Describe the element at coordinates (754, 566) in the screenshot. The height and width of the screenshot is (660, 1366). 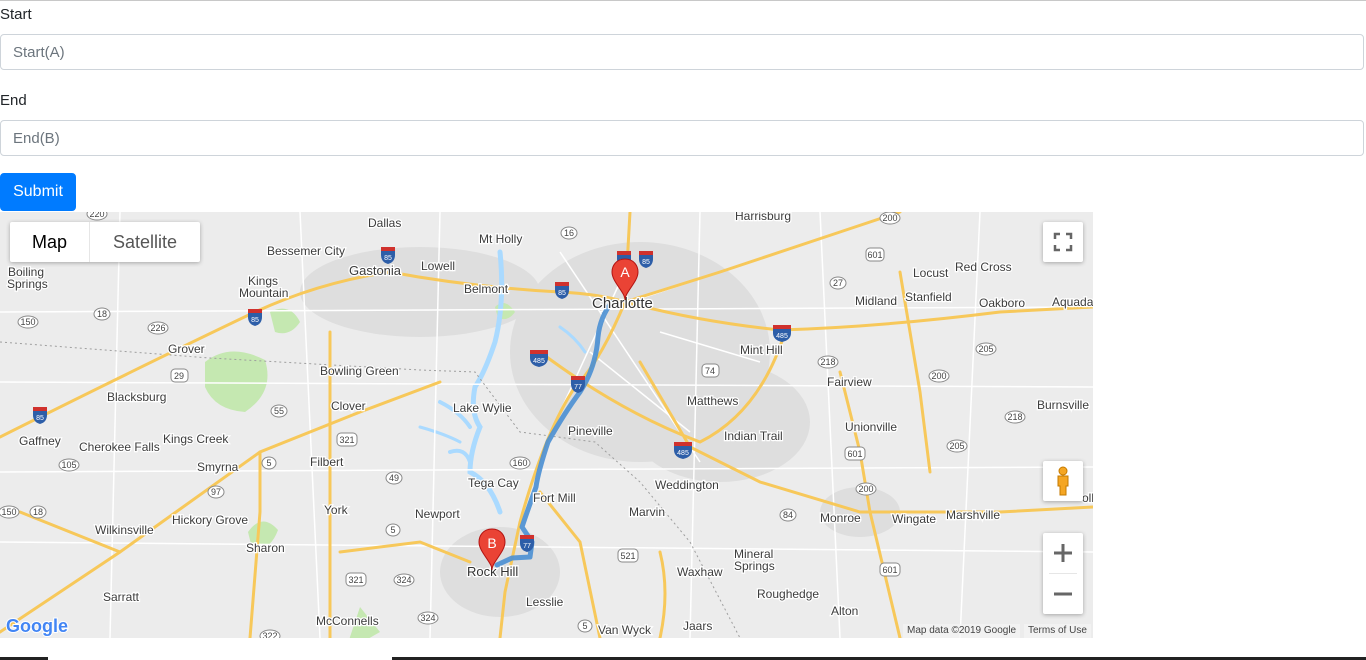
I see `label-mineral-2: Springs` at that location.